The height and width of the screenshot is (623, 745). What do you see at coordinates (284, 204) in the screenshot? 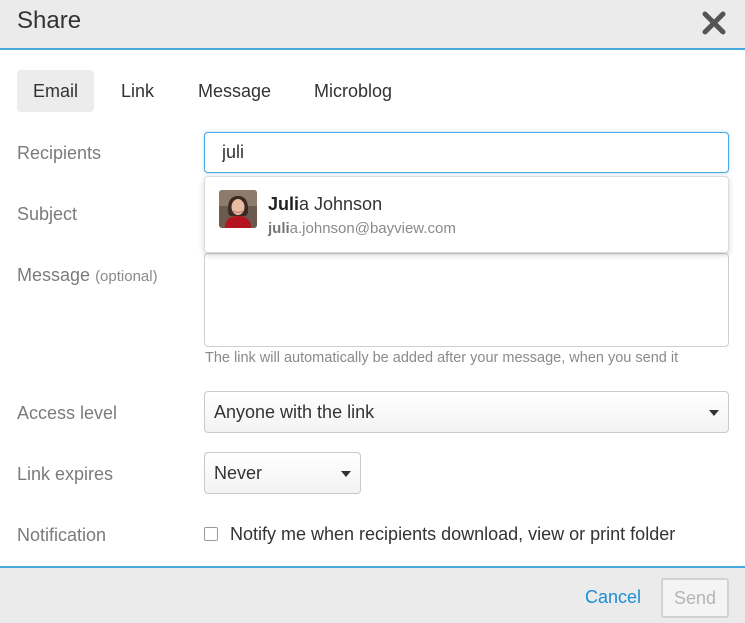
I see `suggestion-name-match: Juli` at bounding box center [284, 204].